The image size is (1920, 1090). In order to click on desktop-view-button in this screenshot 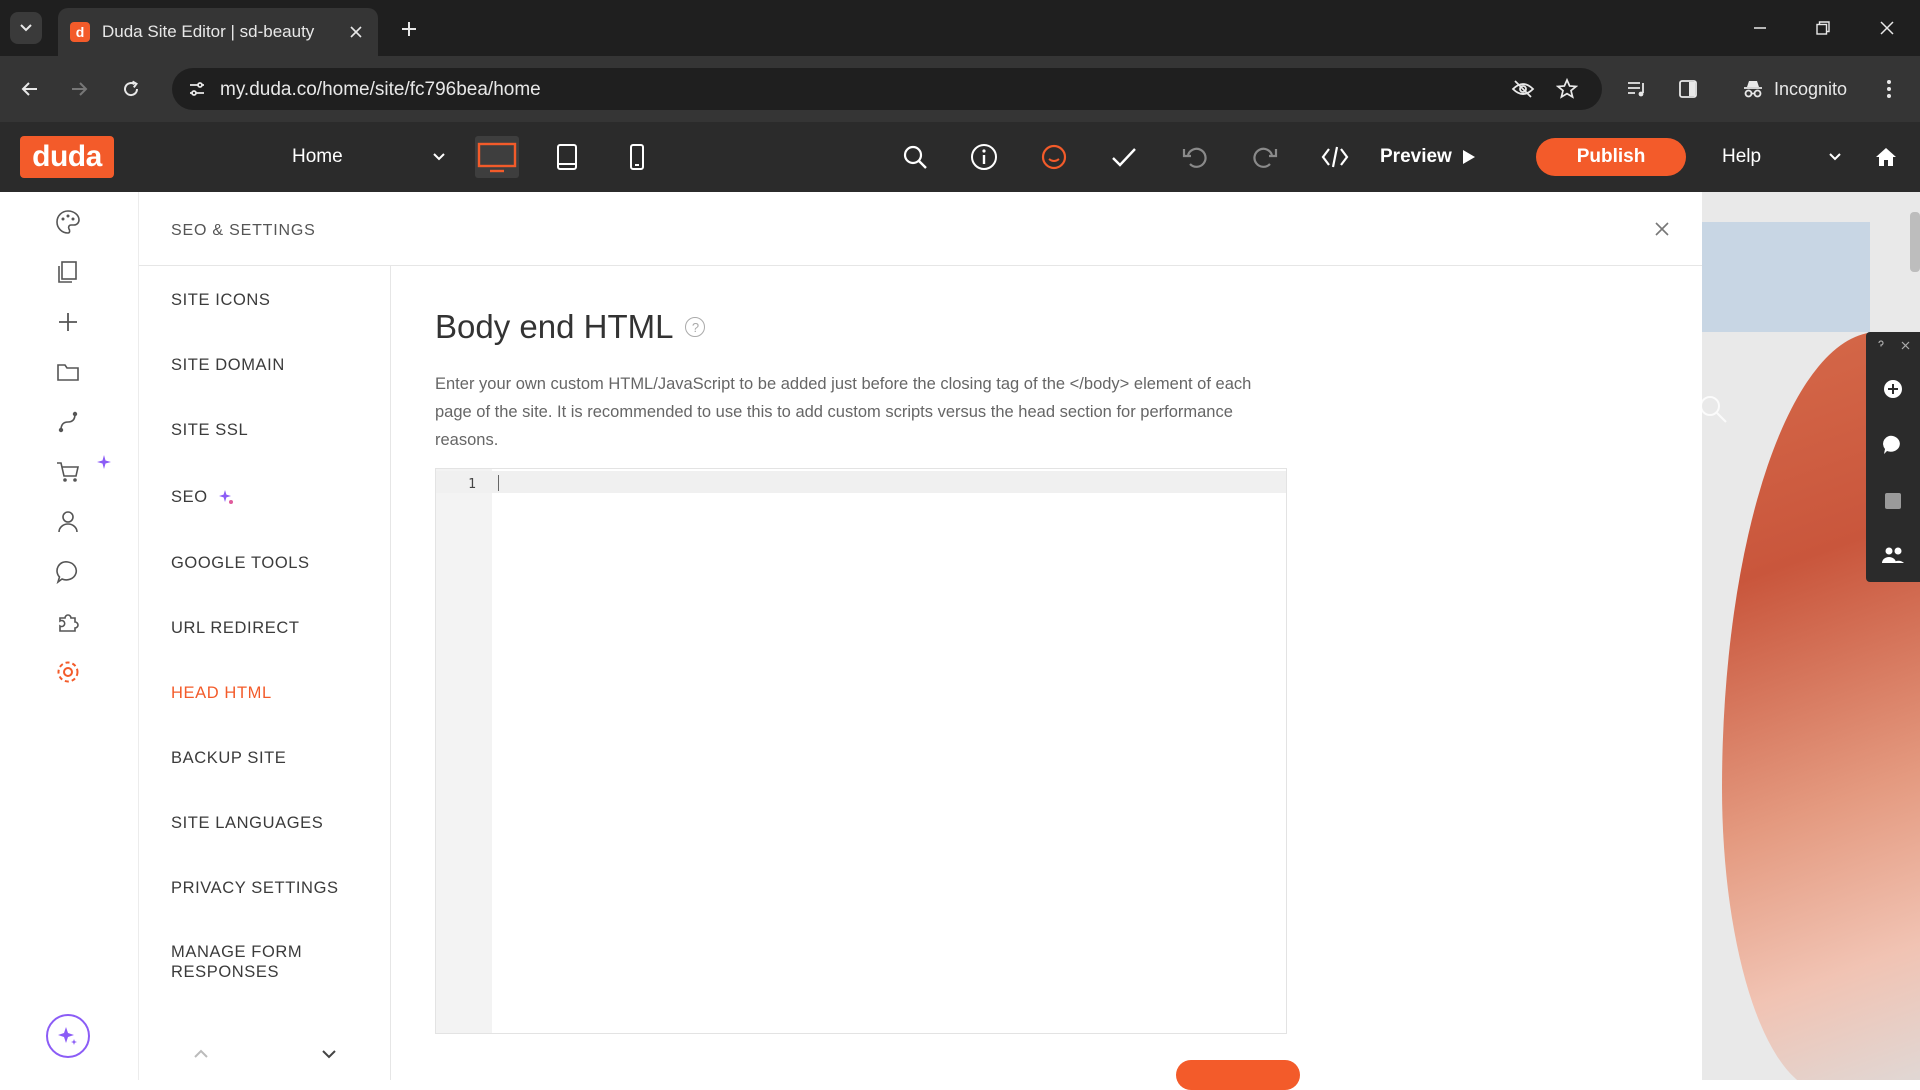, I will do `click(497, 157)`.